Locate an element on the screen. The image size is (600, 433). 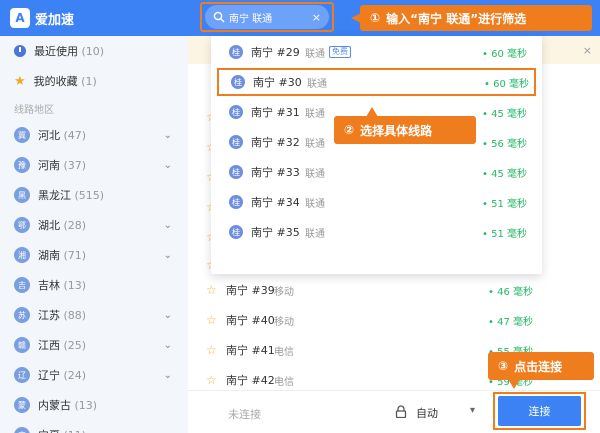
sidebar-item-favorites: ★ 我的收藏 (1) is located at coordinates (94, 81).